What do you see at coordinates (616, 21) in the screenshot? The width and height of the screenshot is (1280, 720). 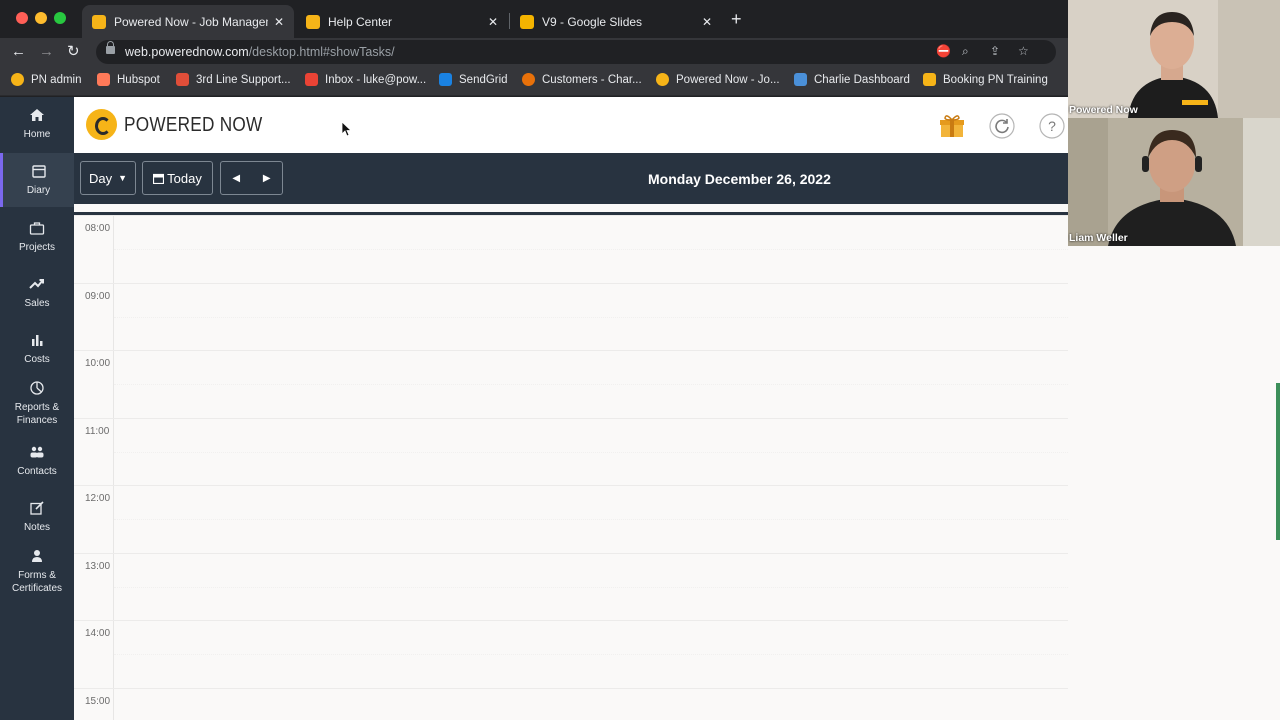 I see `browser-tab-google-slides: V9 - Google Slides ✕` at bounding box center [616, 21].